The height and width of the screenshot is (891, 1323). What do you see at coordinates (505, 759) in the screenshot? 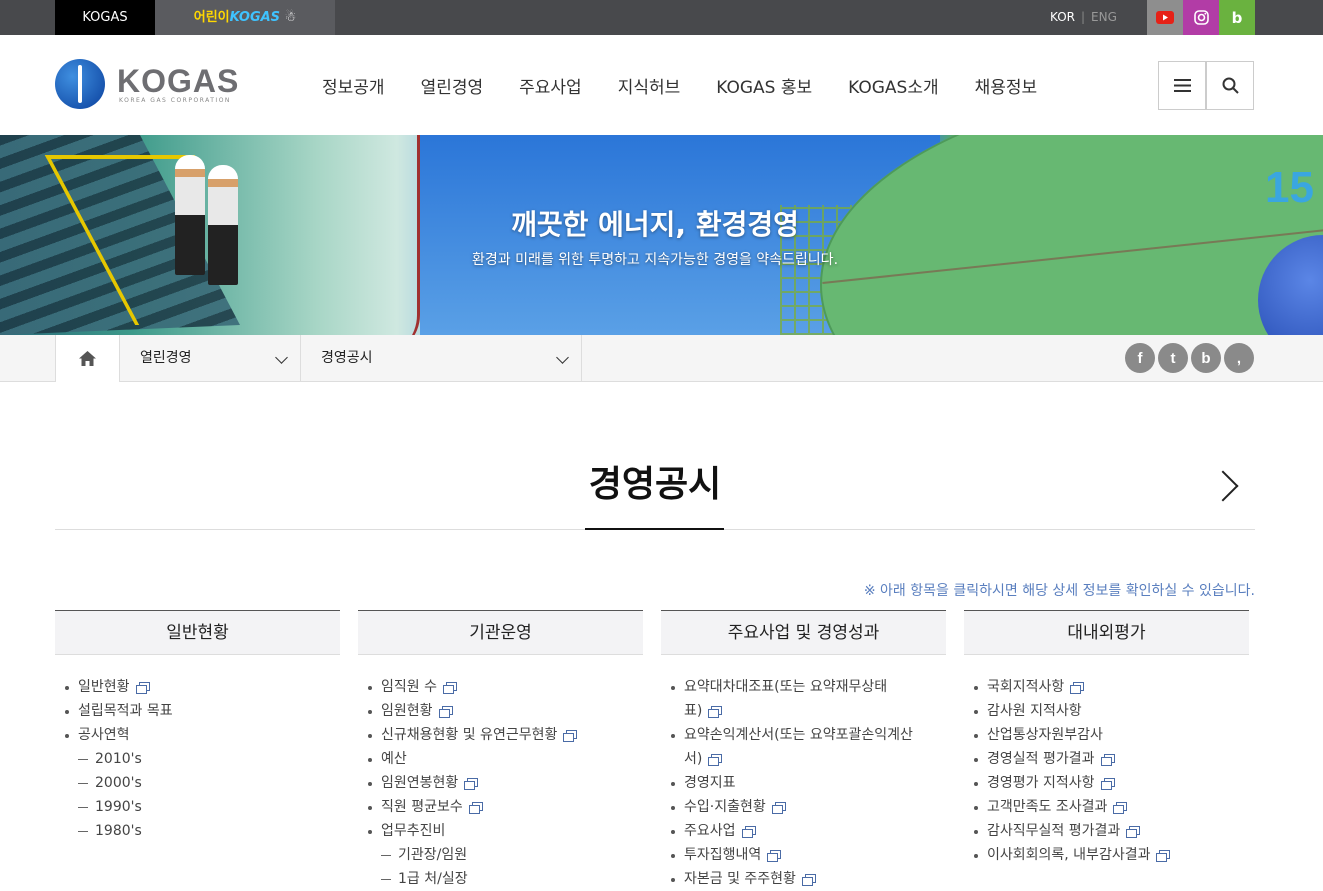
I see `list-item: 예산` at bounding box center [505, 759].